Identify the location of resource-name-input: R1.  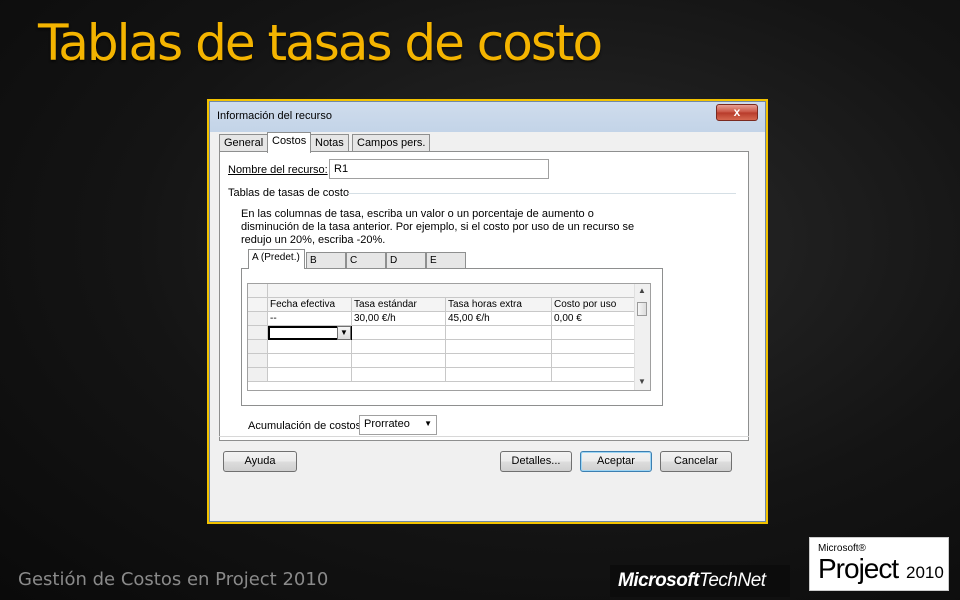
(439, 169).